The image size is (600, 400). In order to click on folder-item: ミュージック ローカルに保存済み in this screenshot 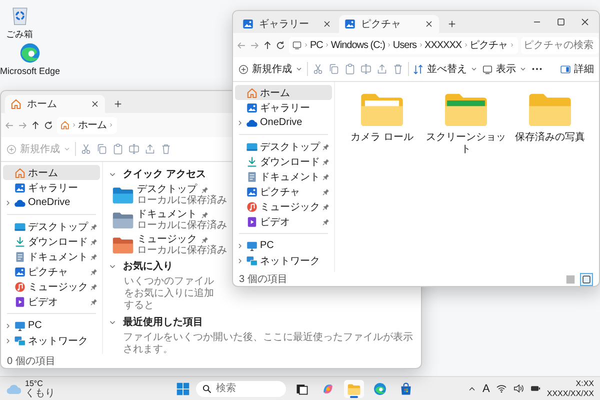, I will do `click(169, 245)`.